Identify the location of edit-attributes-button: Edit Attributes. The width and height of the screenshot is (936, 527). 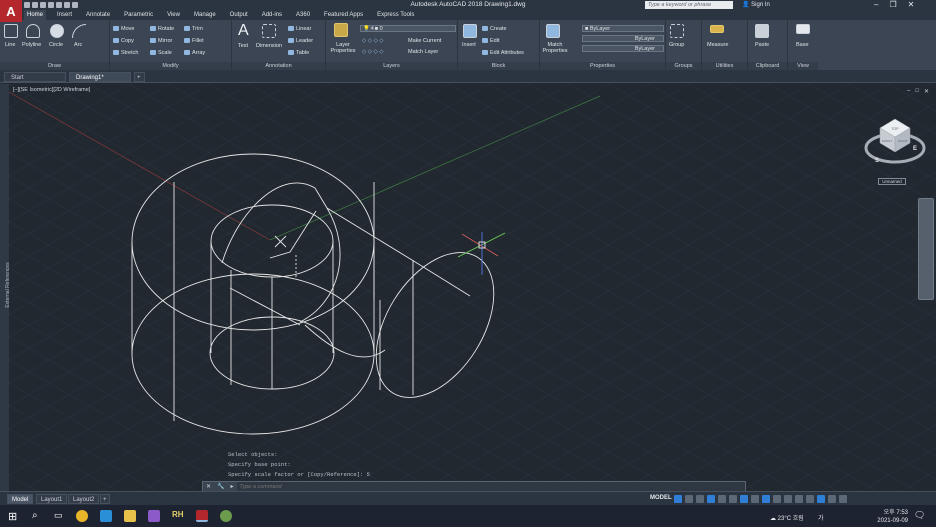
(503, 53).